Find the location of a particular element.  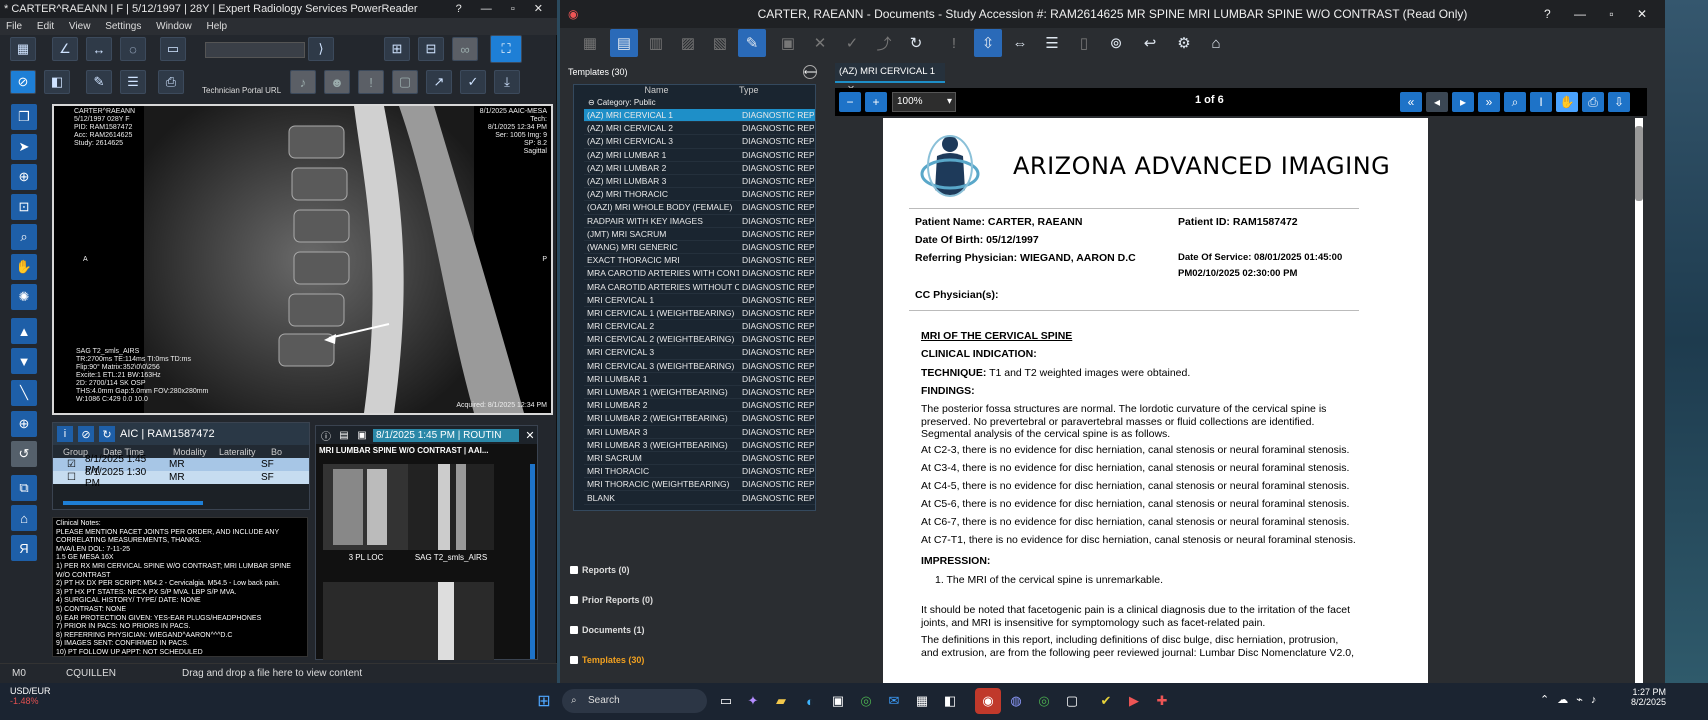

category-row: ⊖ Category: Public is located at coordinates (694, 103).